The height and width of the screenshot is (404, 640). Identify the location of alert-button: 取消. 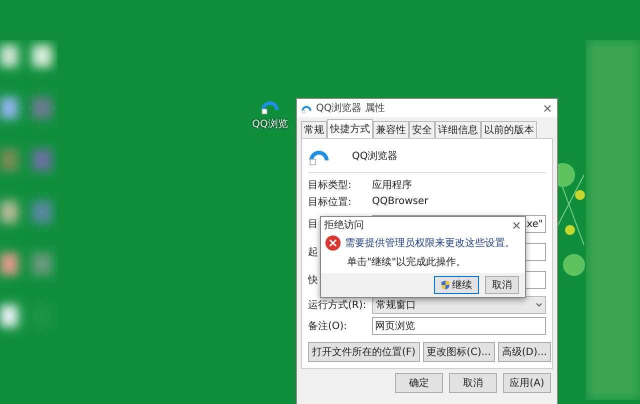
(502, 285).